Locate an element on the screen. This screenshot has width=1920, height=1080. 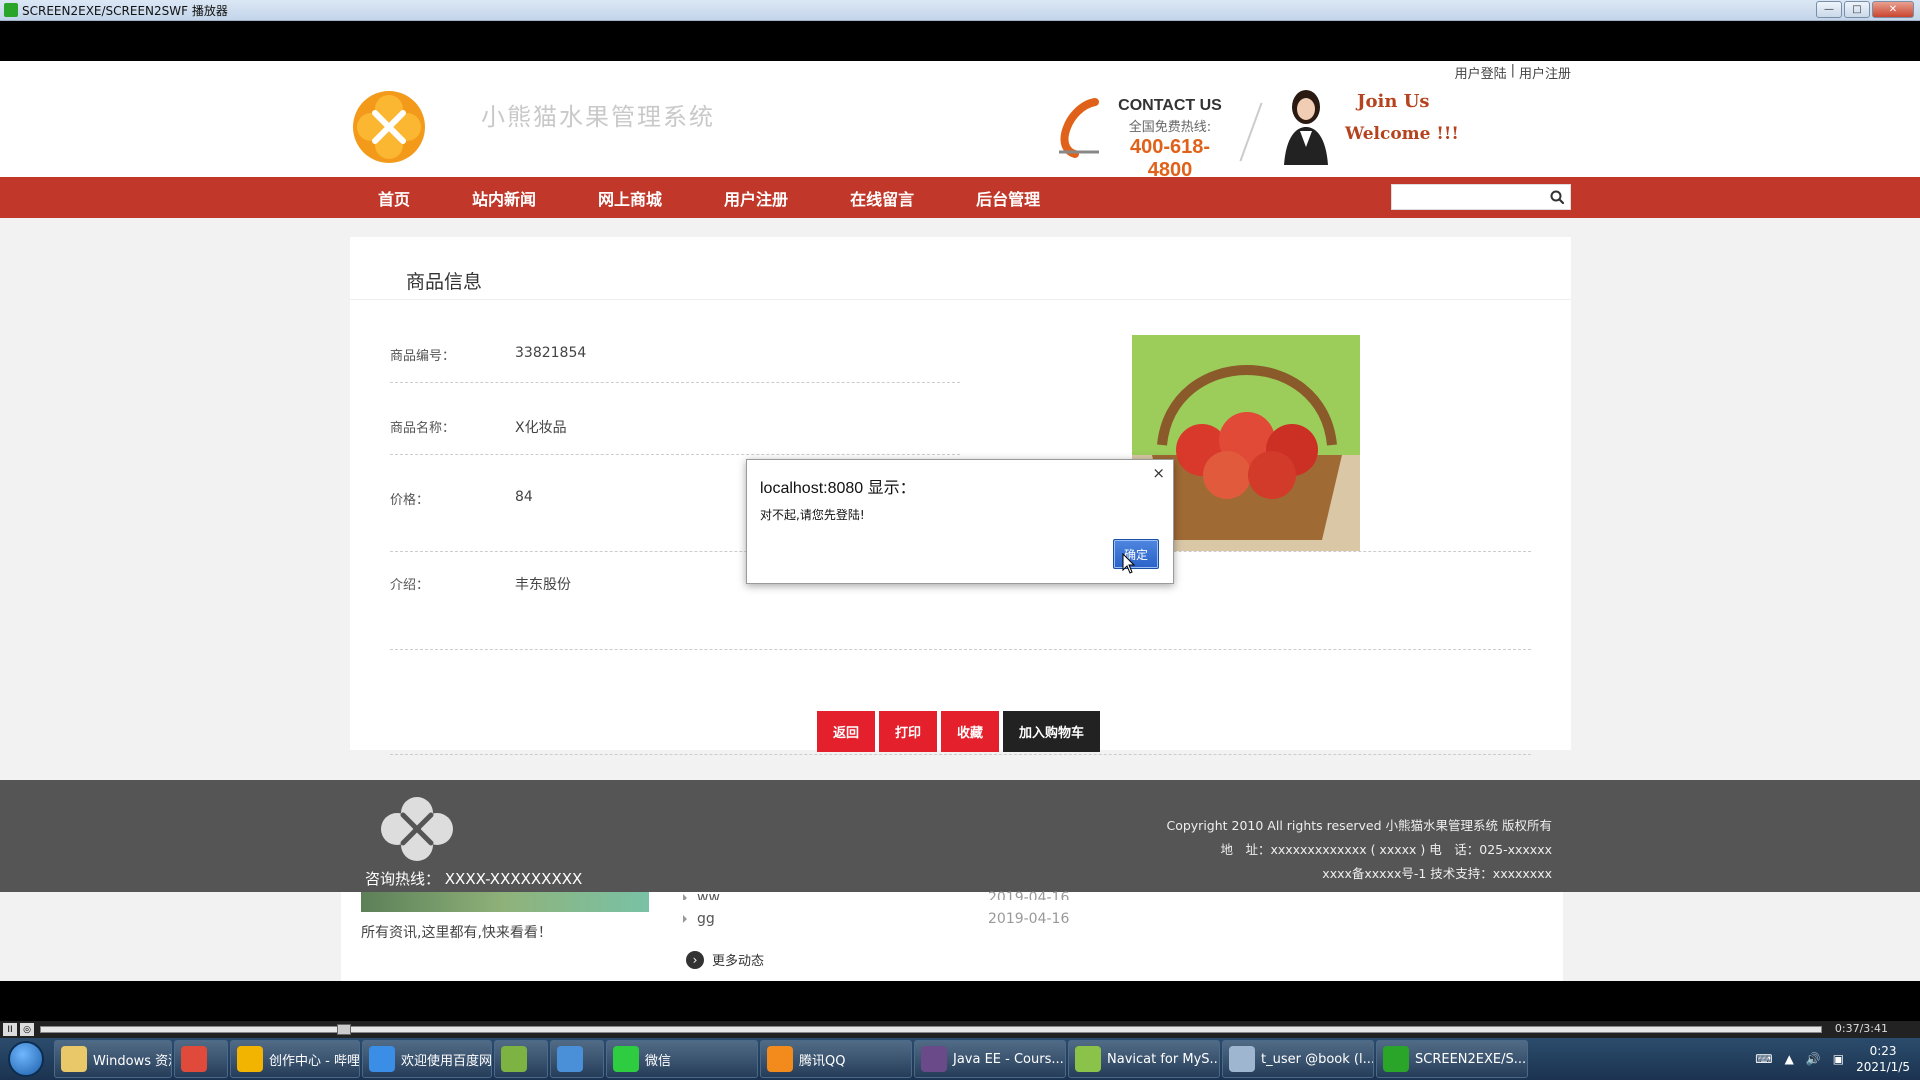
window-title-bar: SCREEN2EXE/SCREEN2SWF 播放器 — □ ✕ is located at coordinates (960, 10).